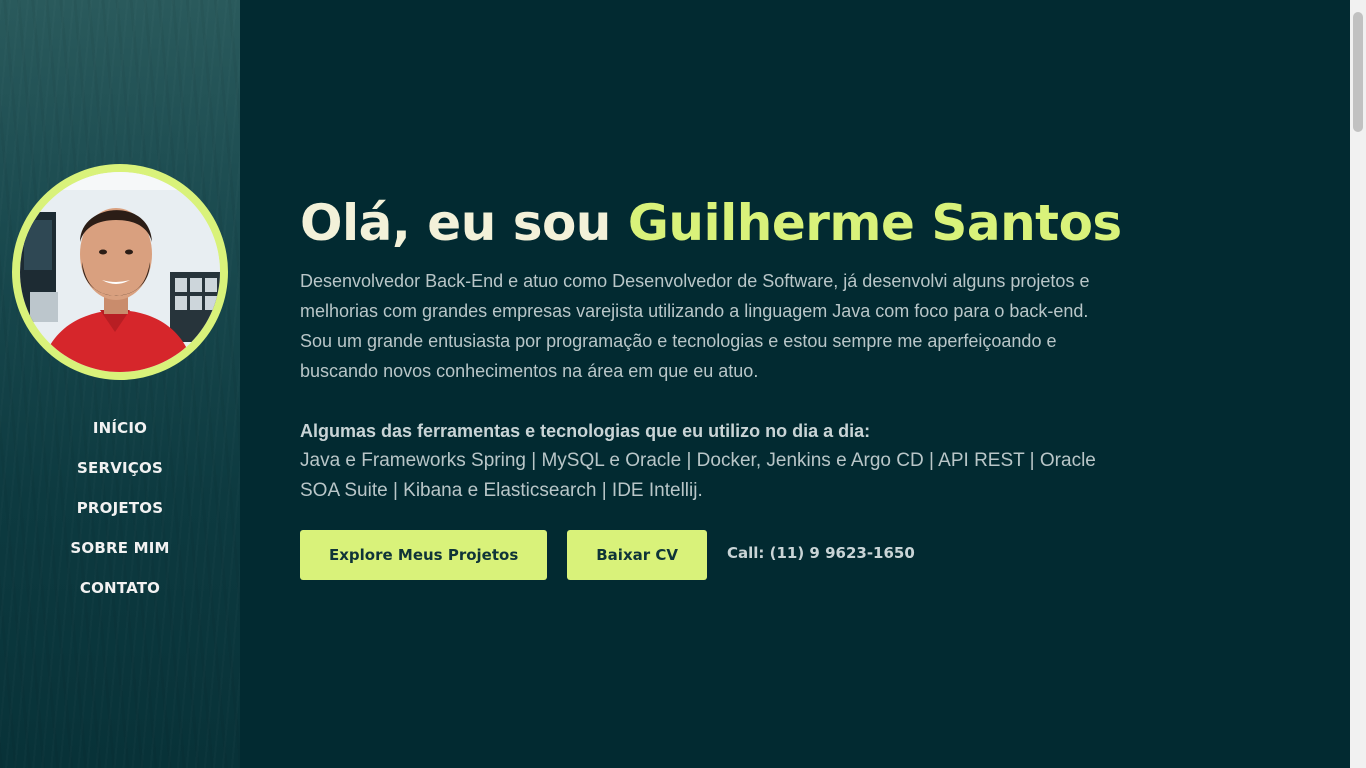 The height and width of the screenshot is (768, 1366). I want to click on hero-title: Olá, eu sou Guilherme Santos, so click(711, 223).